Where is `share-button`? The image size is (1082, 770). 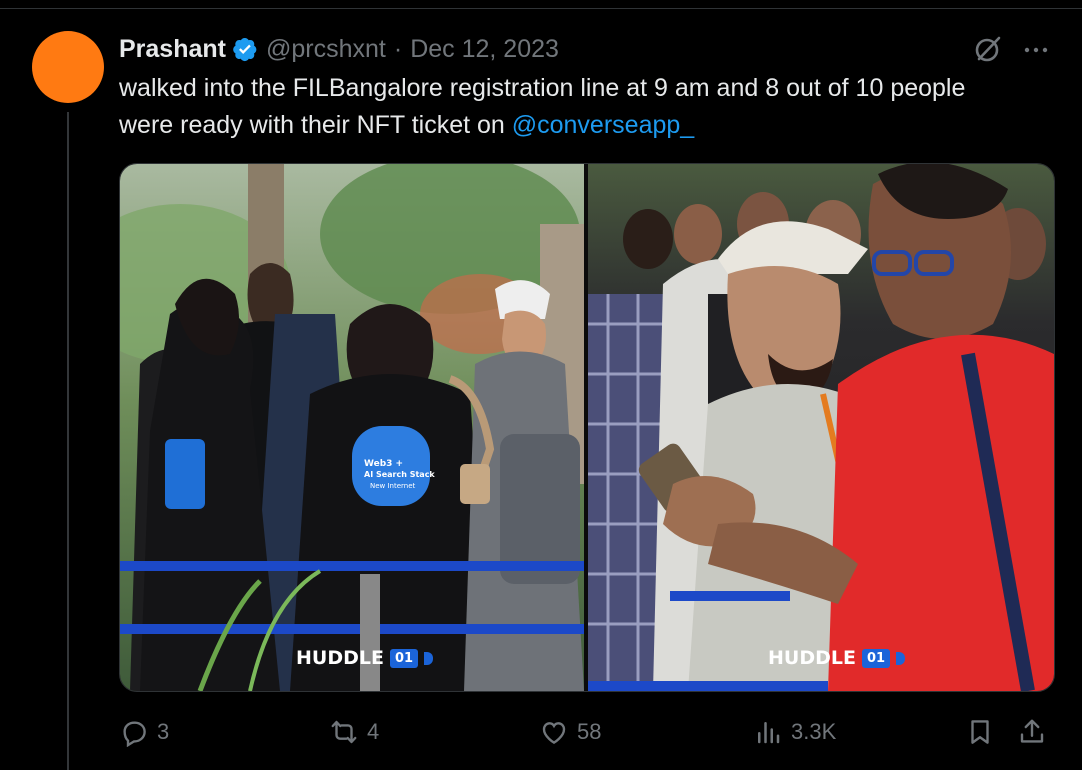
share-button is located at coordinates (1036, 732).